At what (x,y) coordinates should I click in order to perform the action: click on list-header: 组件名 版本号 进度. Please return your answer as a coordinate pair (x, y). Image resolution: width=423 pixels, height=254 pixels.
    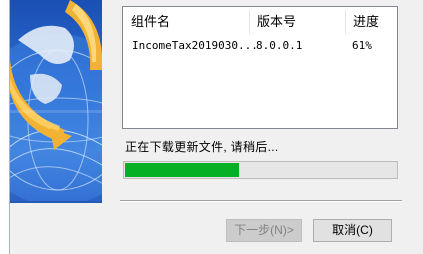
    Looking at the image, I should click on (260, 22).